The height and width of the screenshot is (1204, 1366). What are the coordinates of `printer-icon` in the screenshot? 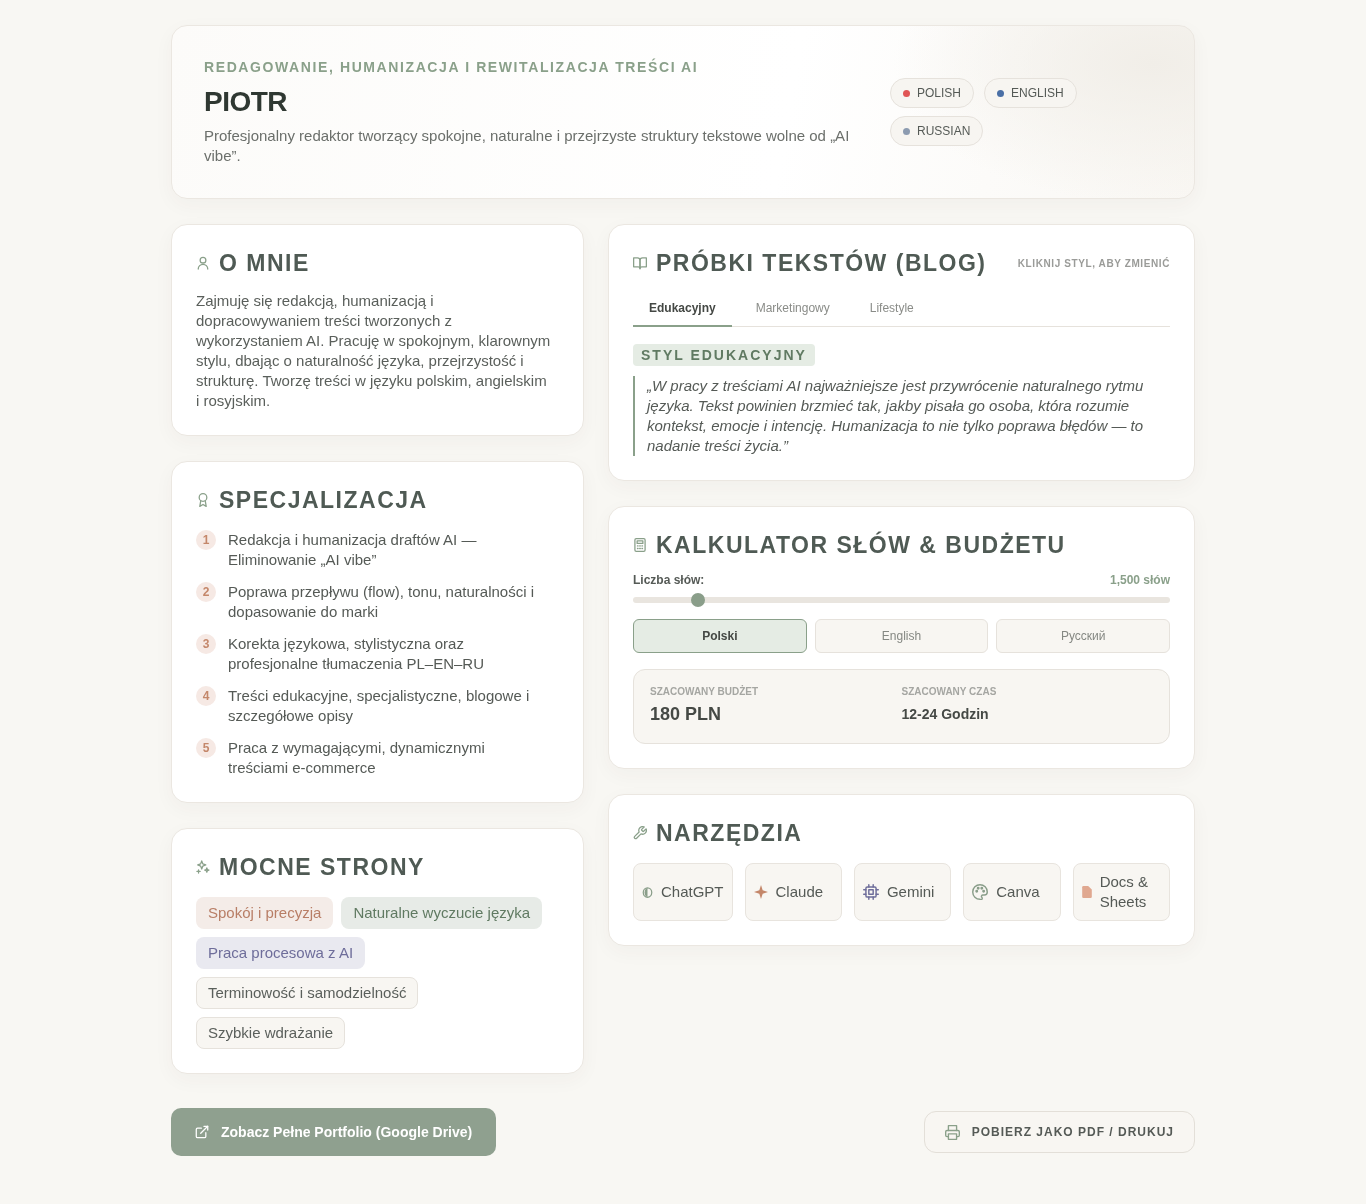 It's located at (952, 1132).